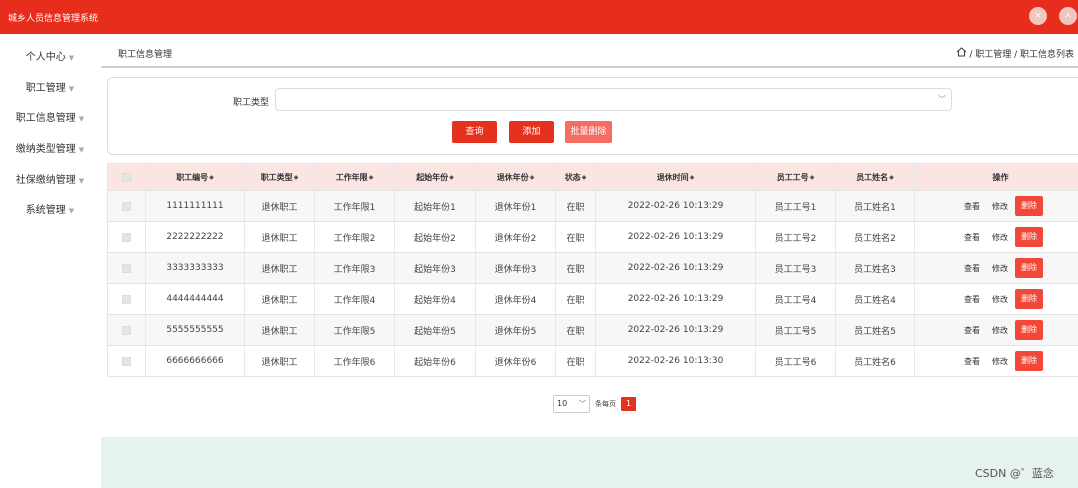 This screenshot has width=1078, height=488. I want to click on cell-retire: 退休年份1, so click(516, 206).